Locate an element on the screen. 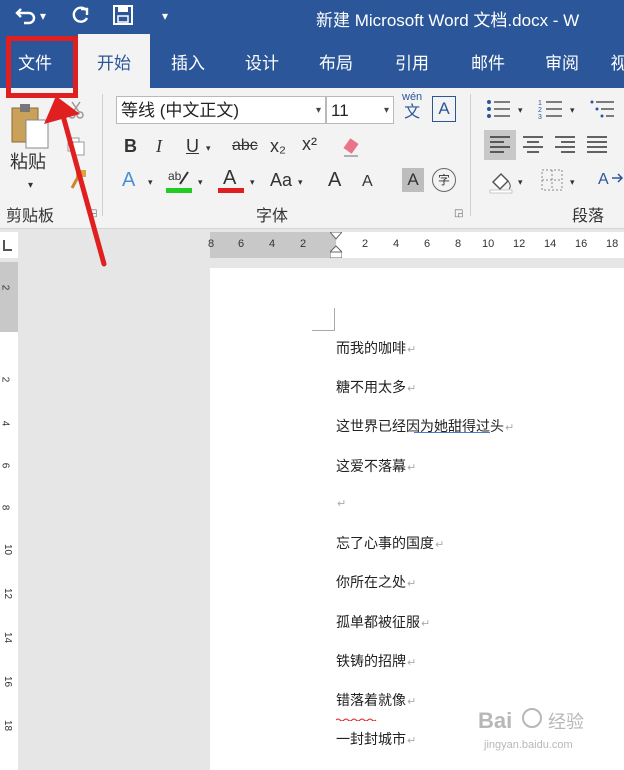 The height and width of the screenshot is (770, 624). document-line: 一封封城市↵ is located at coordinates (376, 739).